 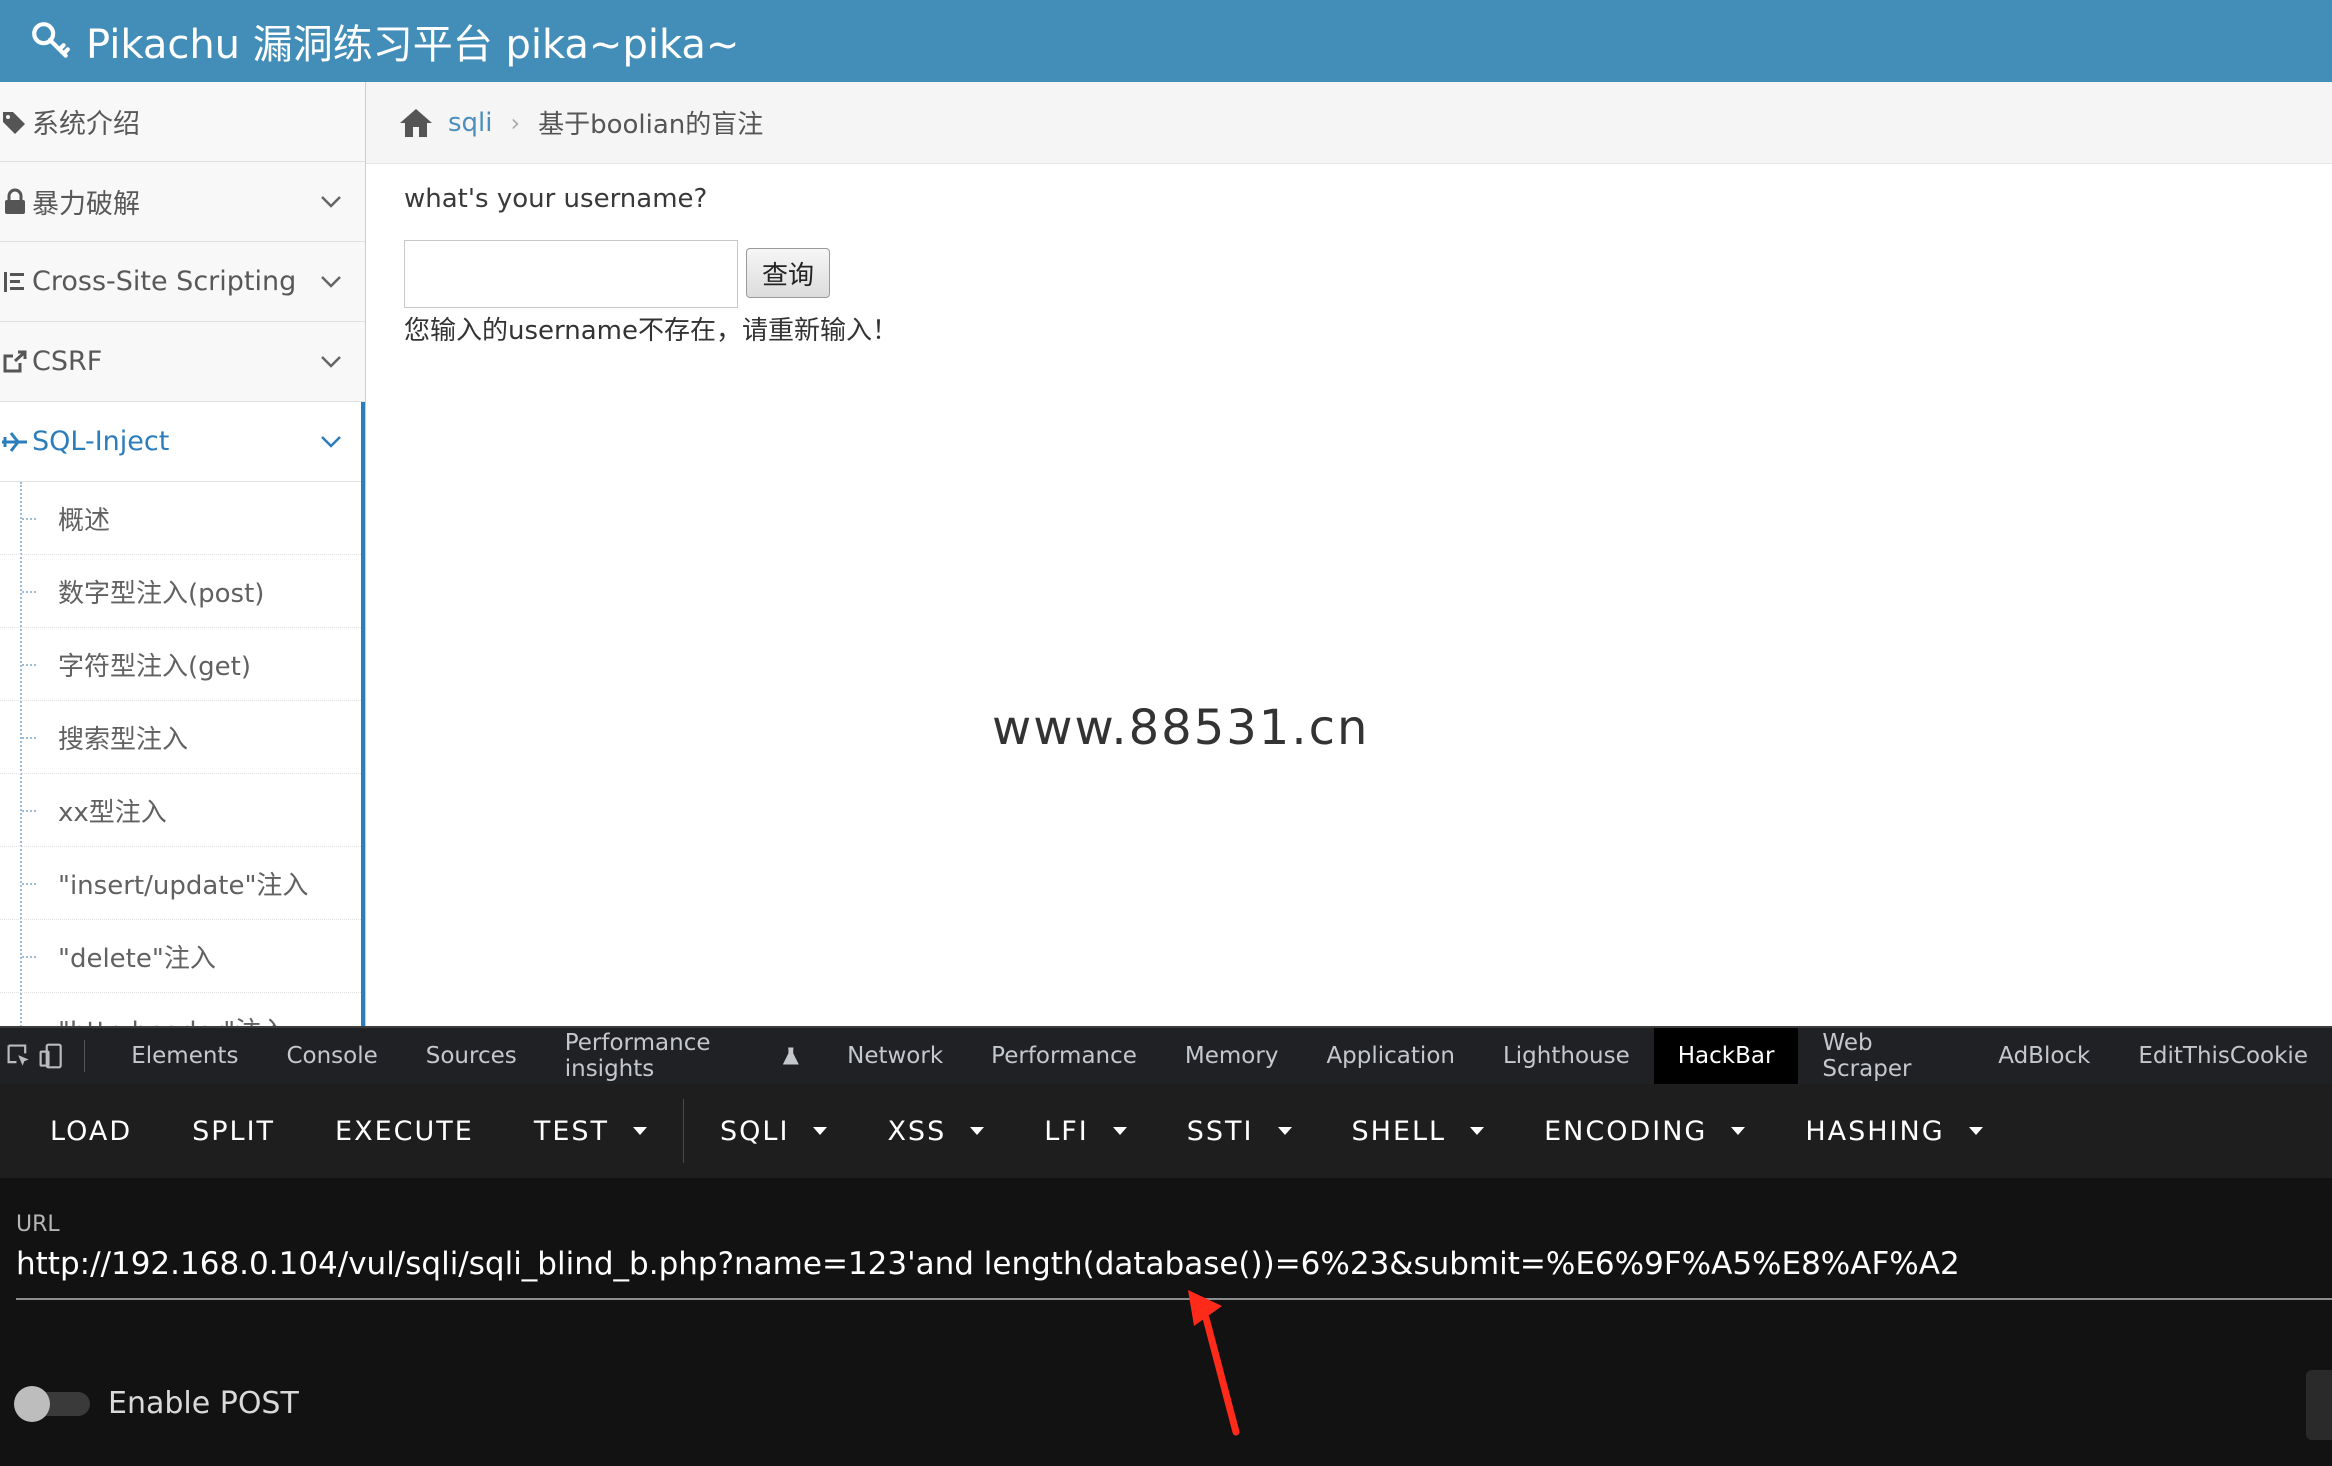 What do you see at coordinates (556, 199) in the screenshot?
I see `username-question: what's your username?` at bounding box center [556, 199].